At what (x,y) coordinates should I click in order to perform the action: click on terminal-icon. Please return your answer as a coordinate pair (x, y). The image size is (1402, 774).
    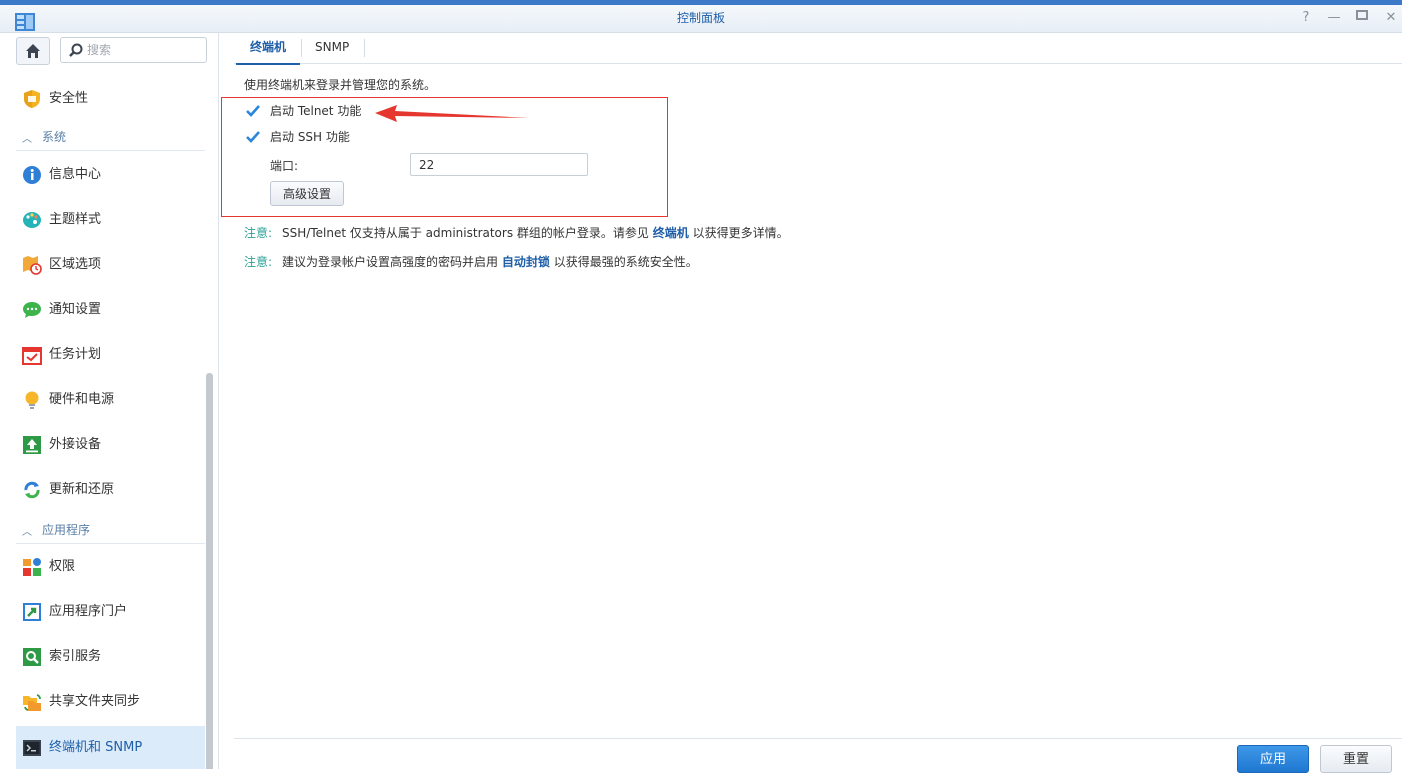
    Looking at the image, I should click on (32, 748).